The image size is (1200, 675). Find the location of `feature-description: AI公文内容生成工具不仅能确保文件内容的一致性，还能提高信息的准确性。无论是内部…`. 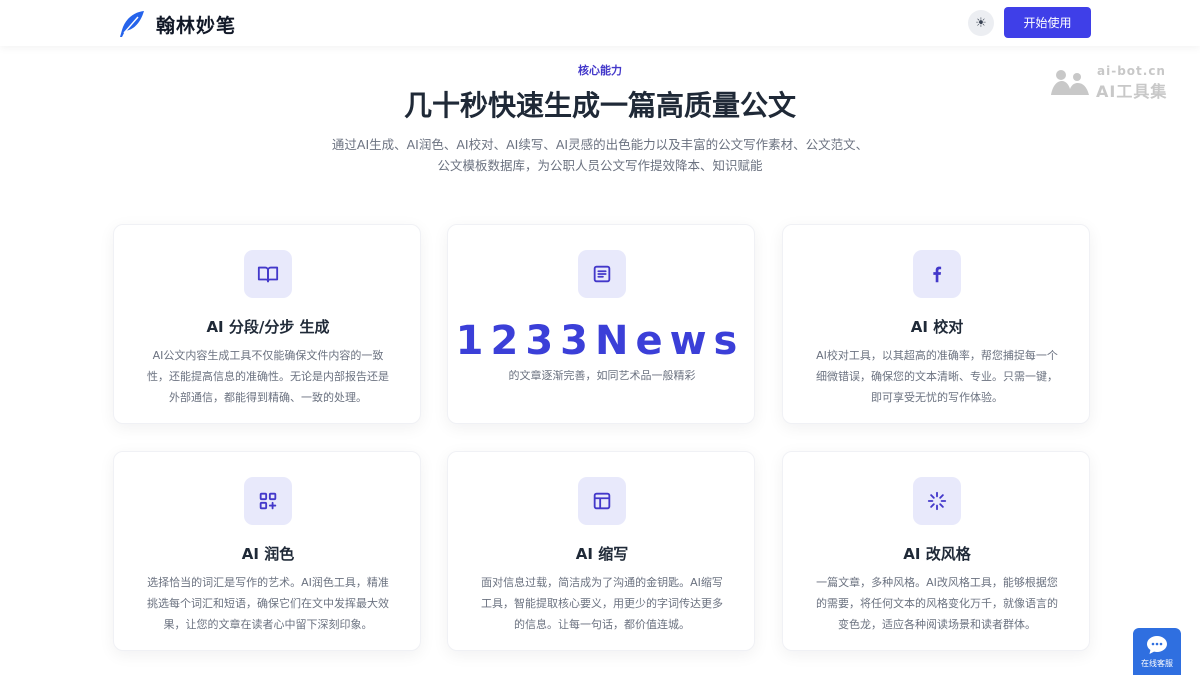

feature-description: AI公文内容生成工具不仅能确保文件内容的一致性，还能提高信息的准确性。无论是内部… is located at coordinates (268, 376).